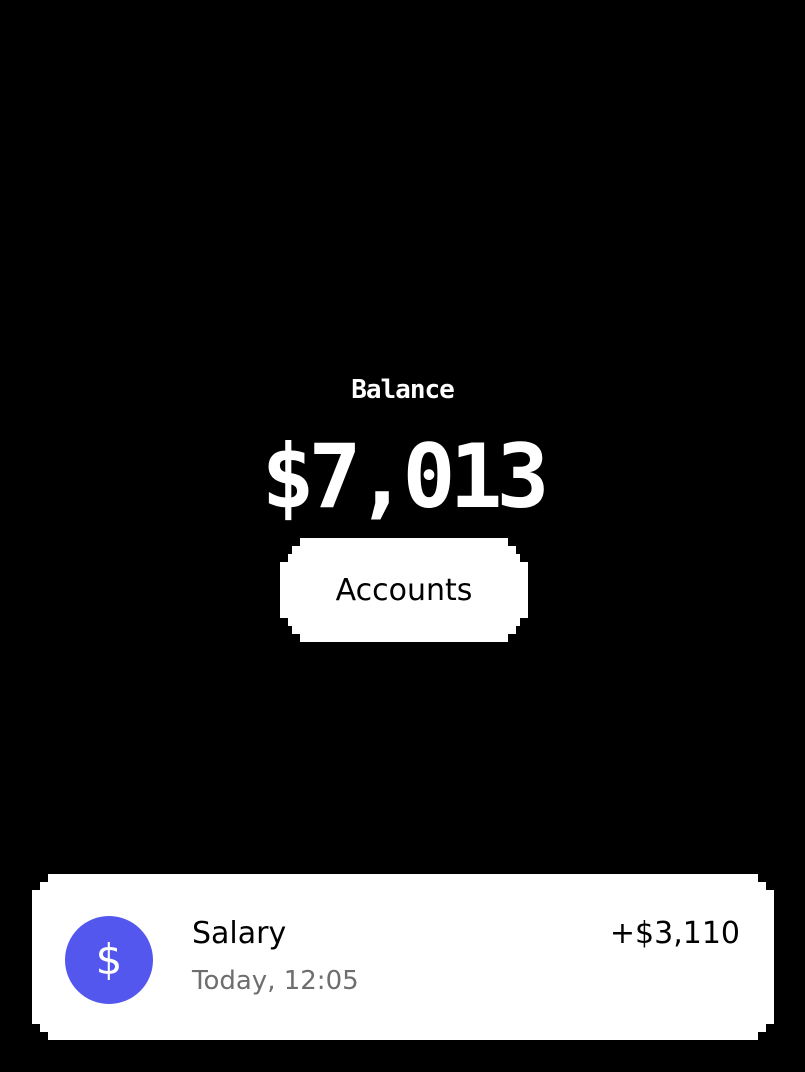 The height and width of the screenshot is (1072, 805). What do you see at coordinates (674, 933) in the screenshot?
I see `transaction-amount: +$3,110` at bounding box center [674, 933].